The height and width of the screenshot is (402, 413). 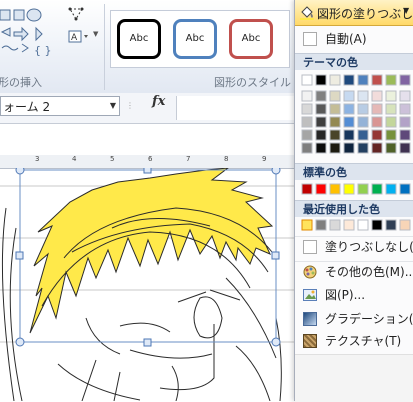 What do you see at coordinates (251, 39) in the screenshot?
I see `style-sample-red: Abc` at bounding box center [251, 39].